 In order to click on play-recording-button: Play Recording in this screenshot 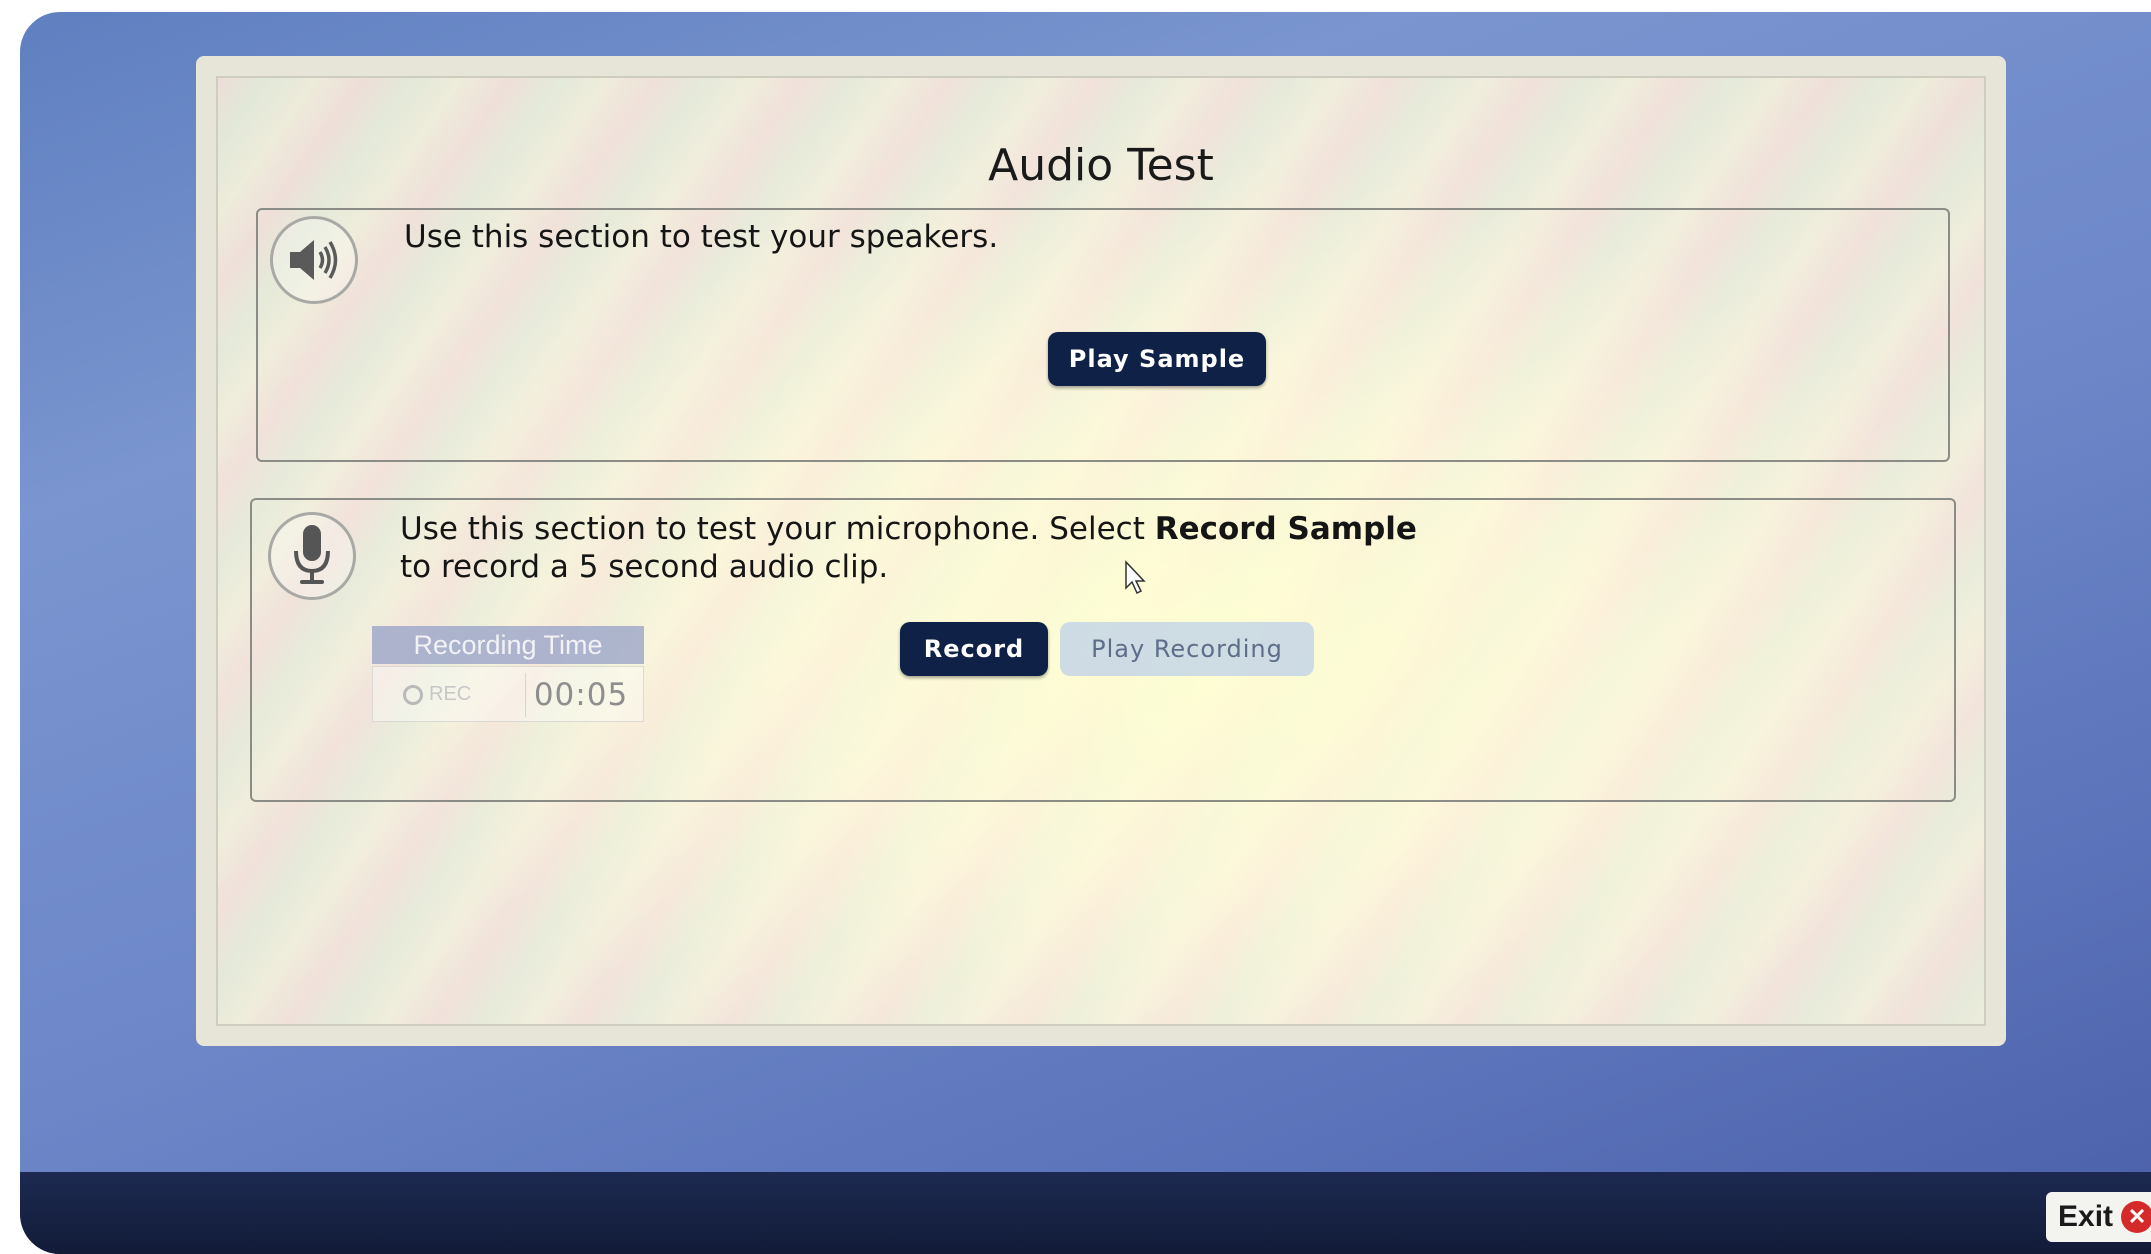, I will do `click(1187, 649)`.